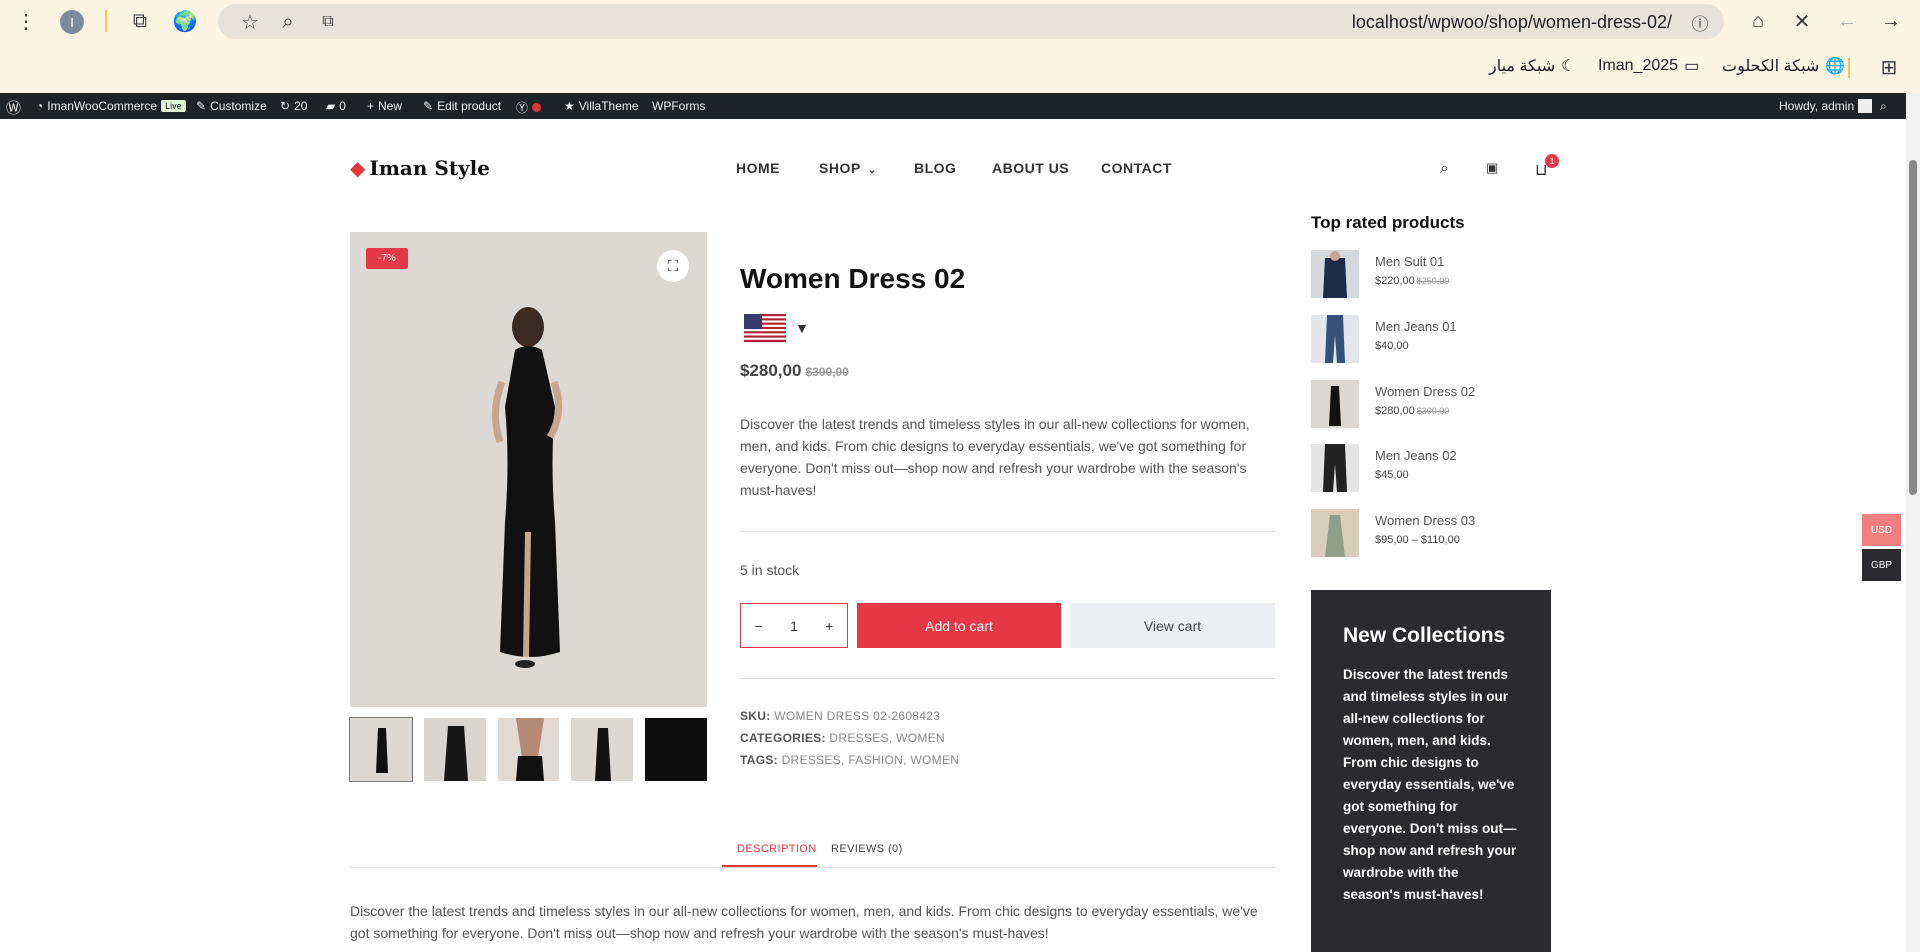  What do you see at coordinates (959, 625) in the screenshot?
I see `add-to-cart-button: Add to cart` at bounding box center [959, 625].